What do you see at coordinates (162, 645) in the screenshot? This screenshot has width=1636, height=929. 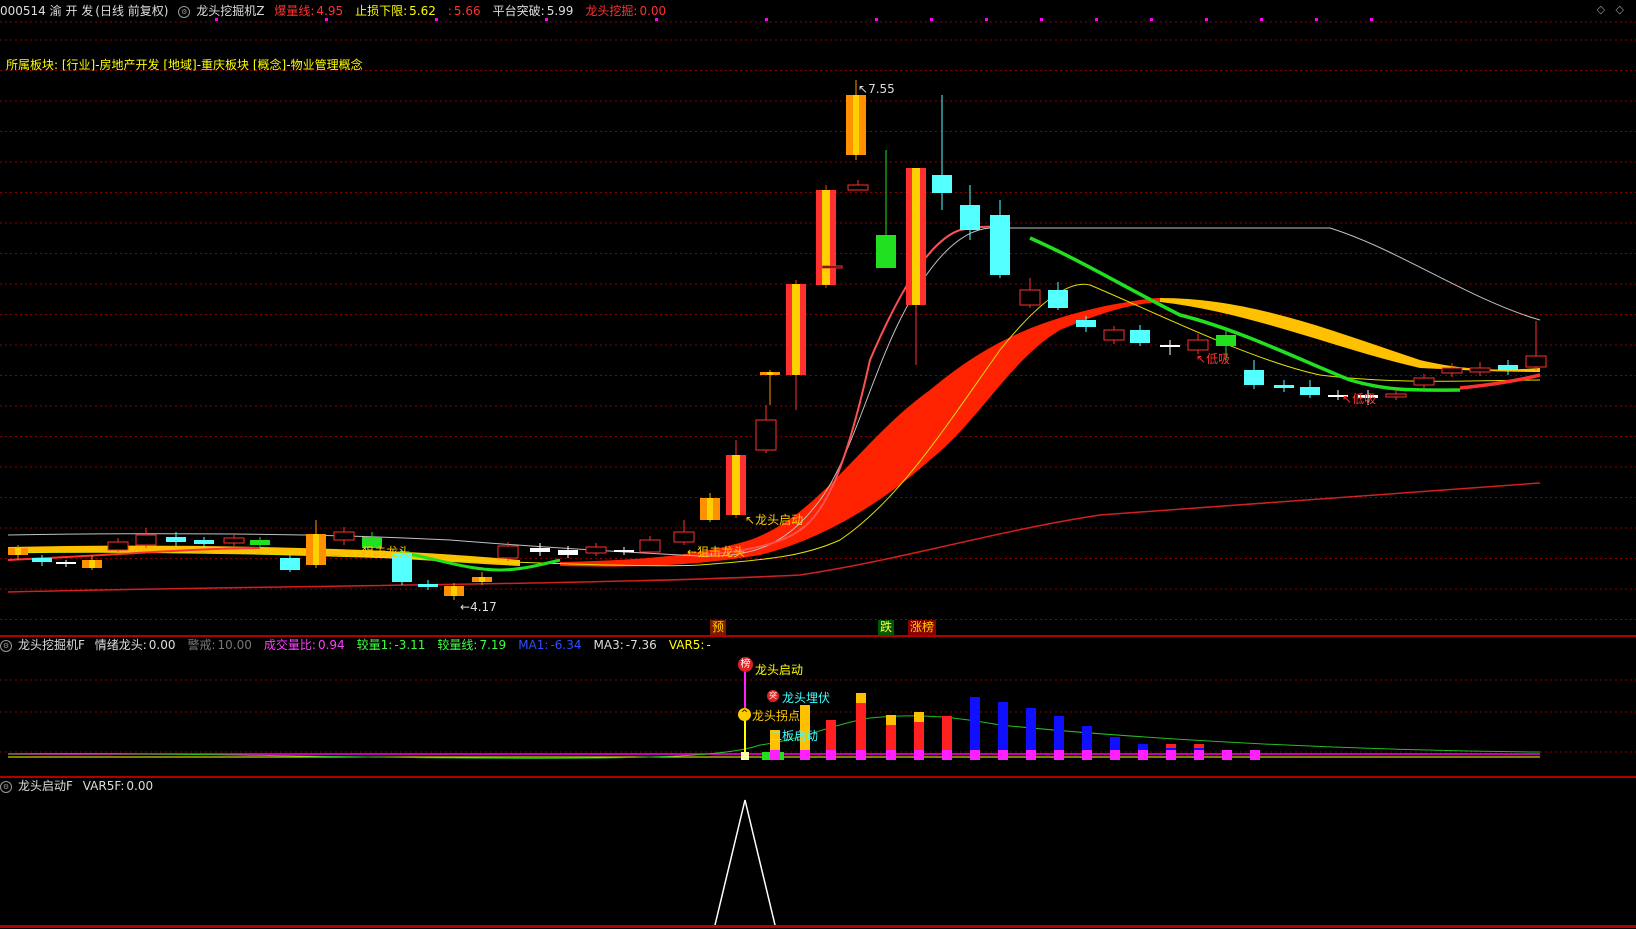 I see `sub1-item-value: 0.00` at bounding box center [162, 645].